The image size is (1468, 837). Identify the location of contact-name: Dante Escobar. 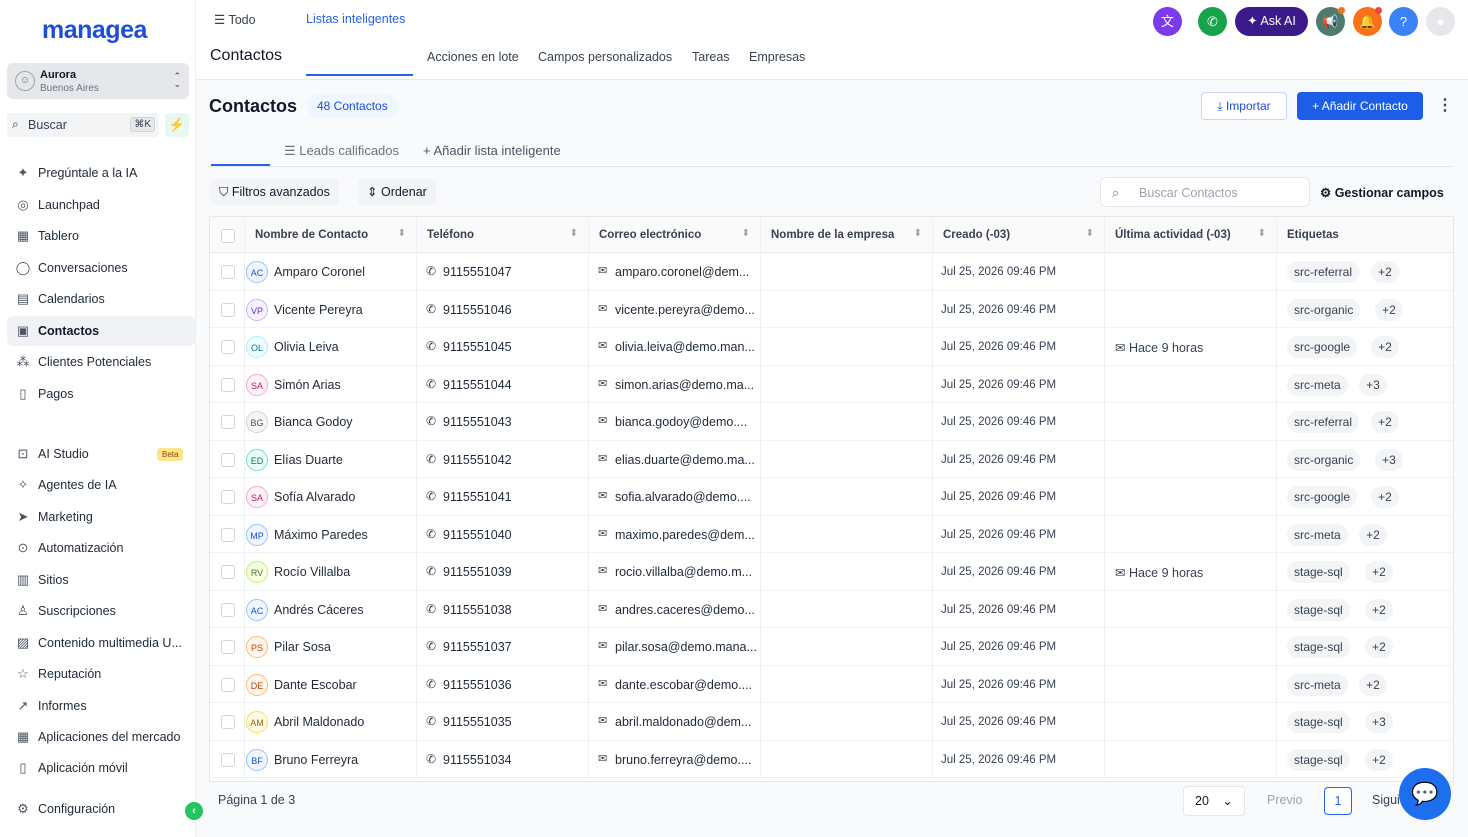
(315, 685).